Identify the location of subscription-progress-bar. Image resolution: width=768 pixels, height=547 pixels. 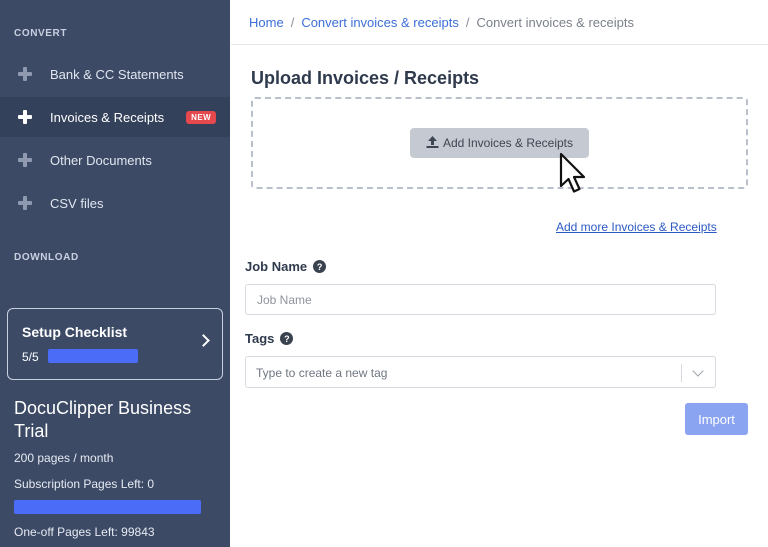
(107, 507).